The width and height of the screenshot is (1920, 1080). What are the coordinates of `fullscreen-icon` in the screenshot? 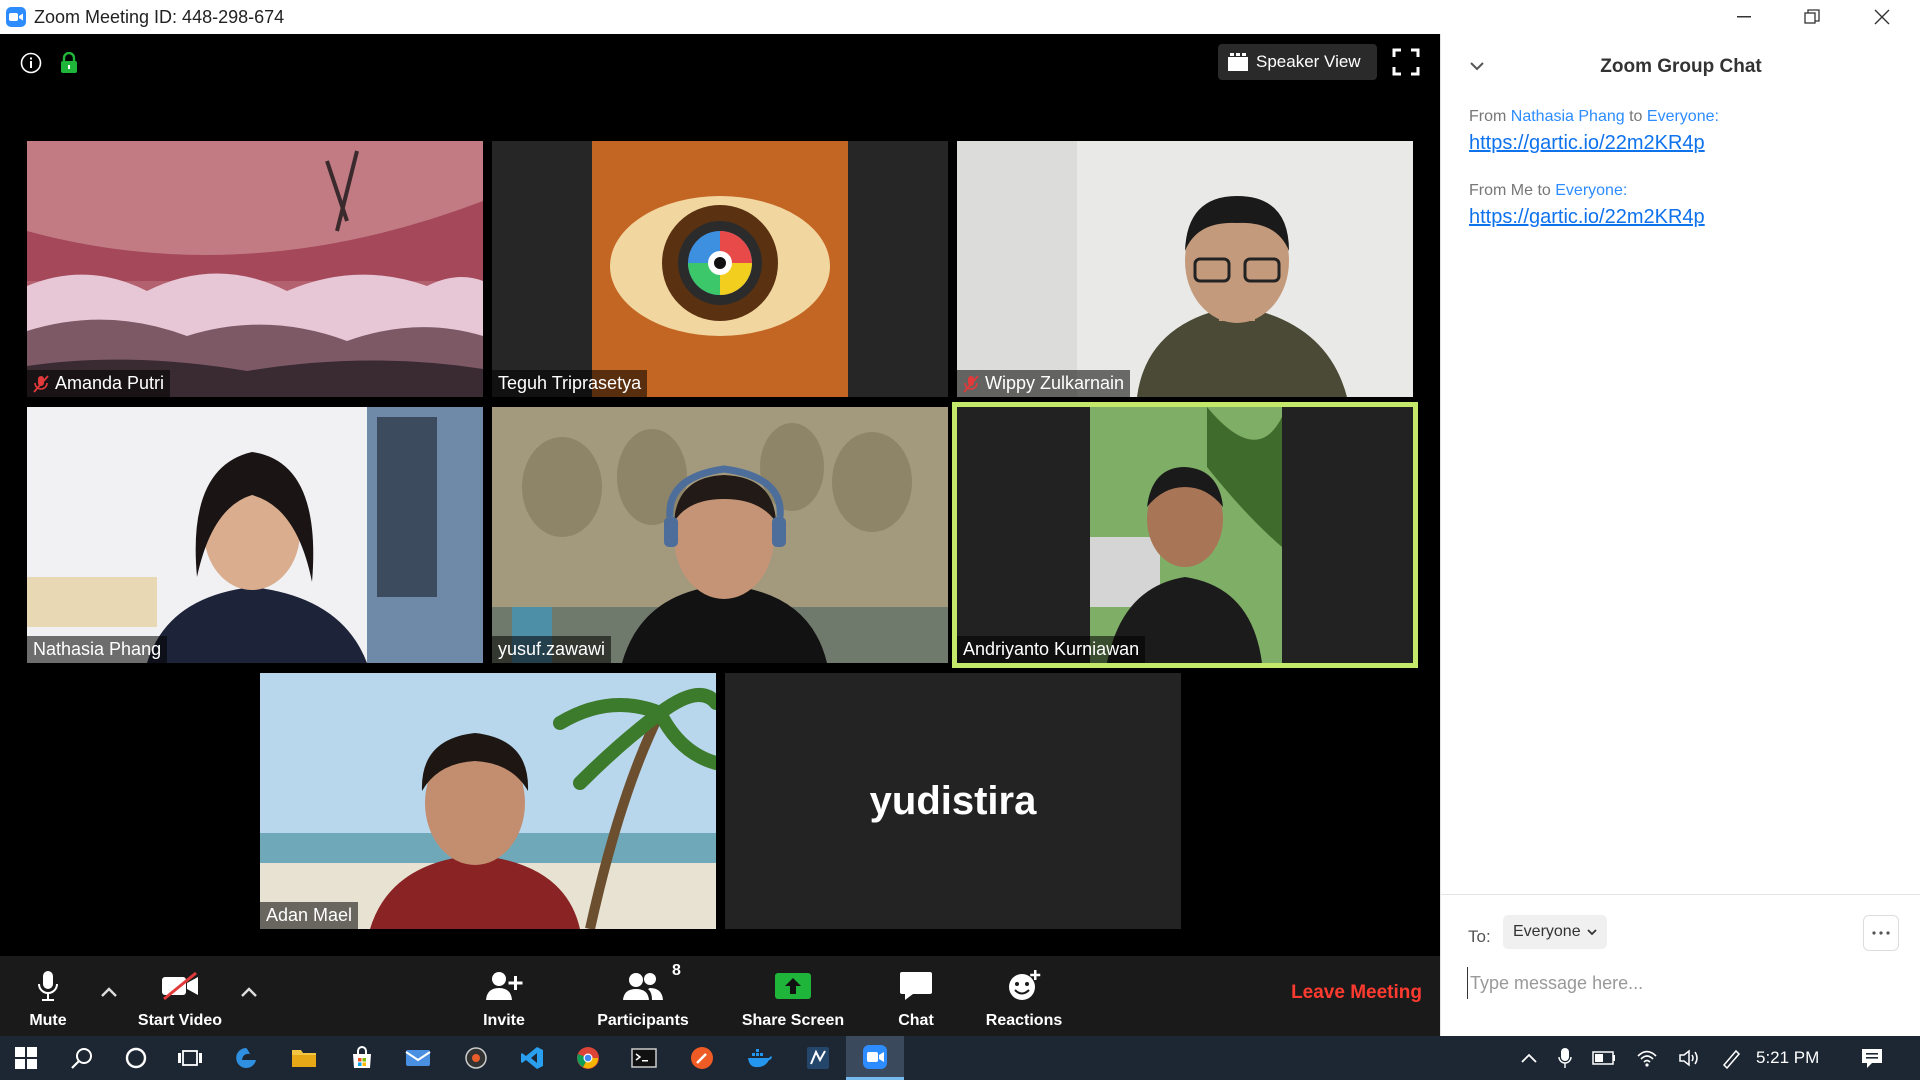 It's located at (1406, 62).